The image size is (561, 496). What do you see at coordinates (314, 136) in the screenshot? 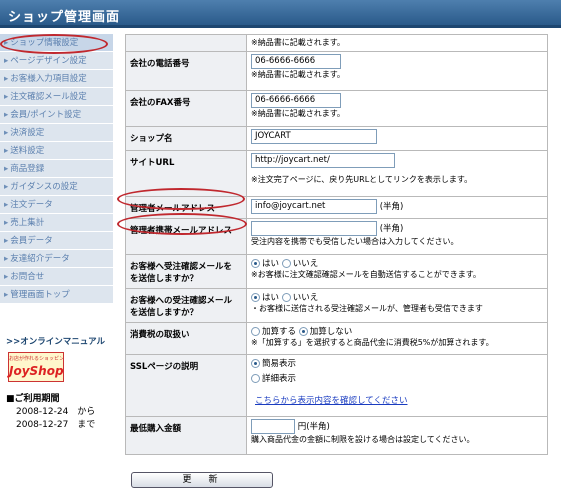
I see `shop-name-input: JOYCART` at bounding box center [314, 136].